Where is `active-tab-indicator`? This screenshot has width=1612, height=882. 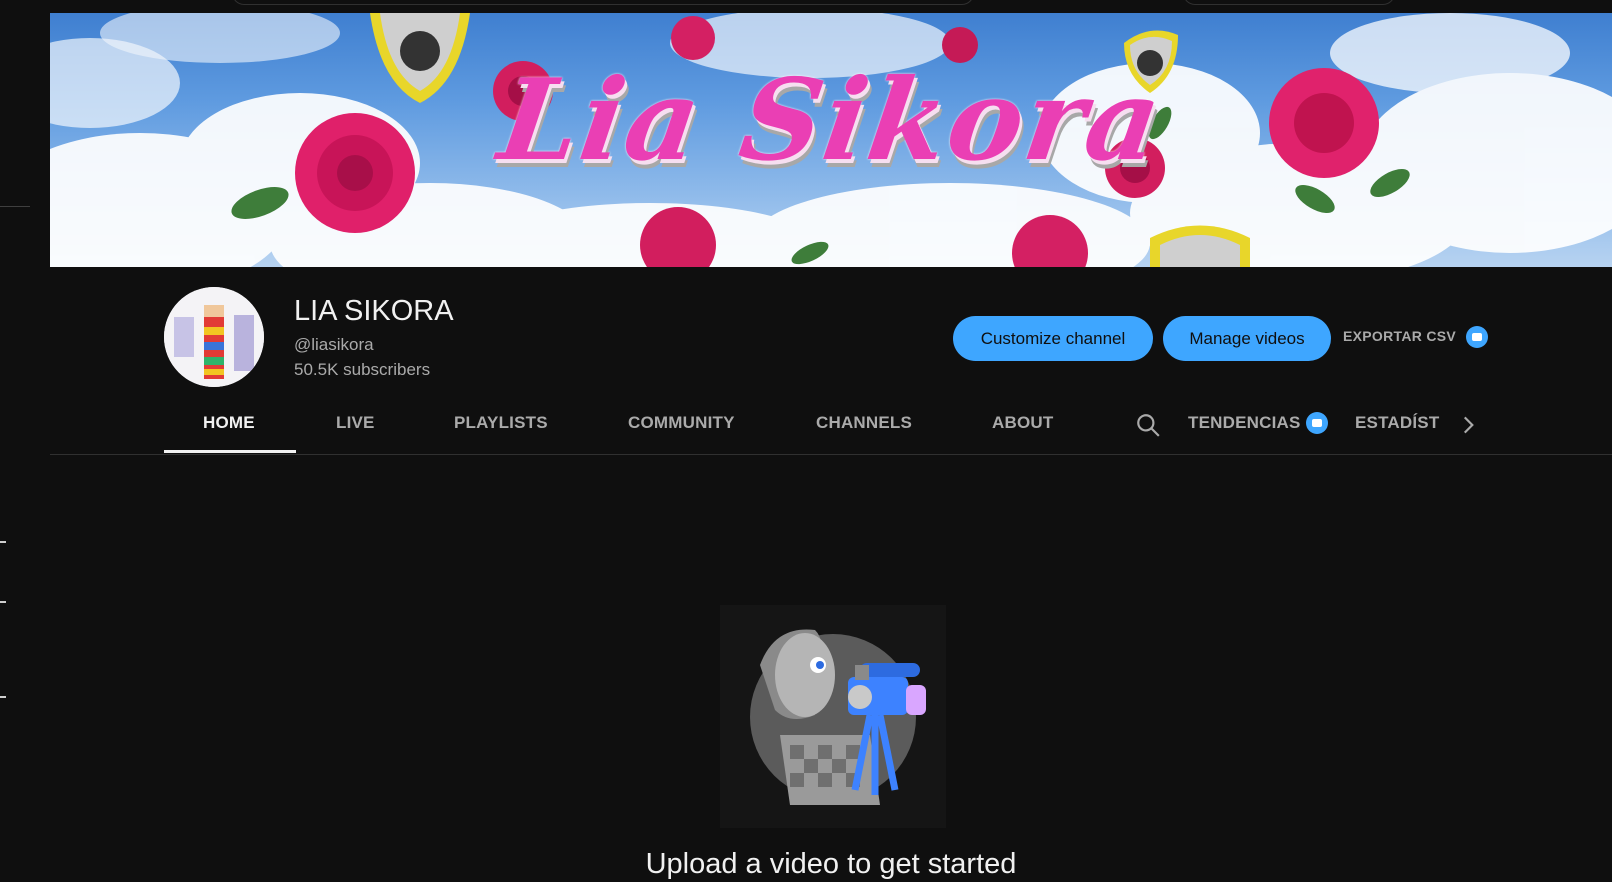 active-tab-indicator is located at coordinates (230, 451).